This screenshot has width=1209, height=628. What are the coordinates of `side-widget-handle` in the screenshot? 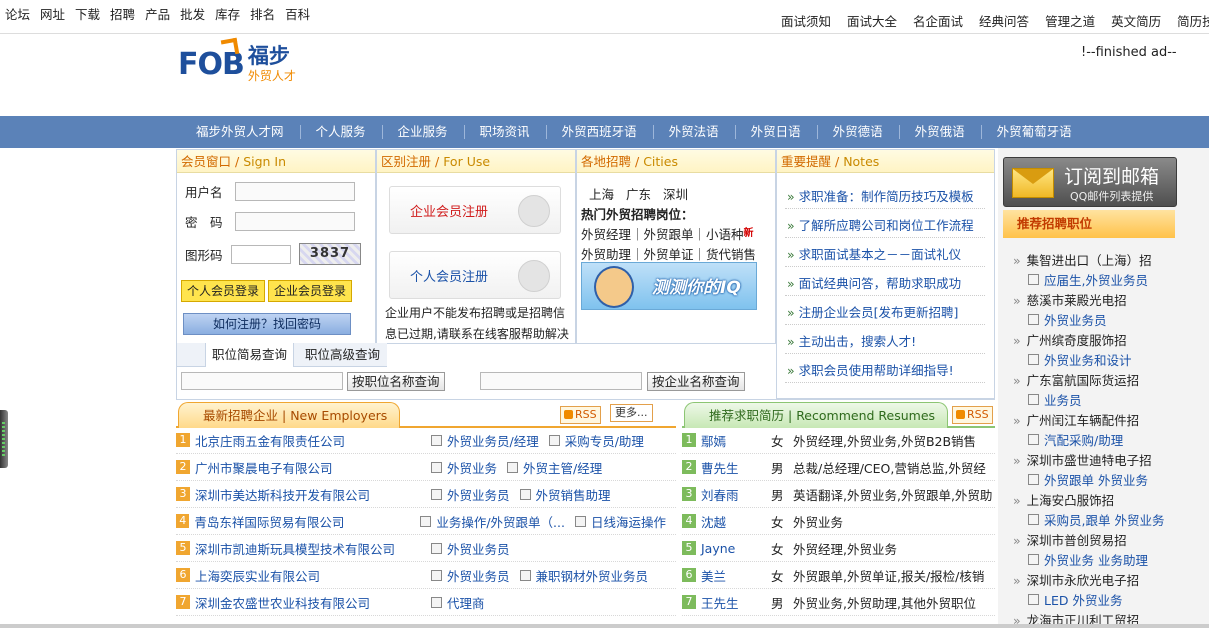 It's located at (4, 439).